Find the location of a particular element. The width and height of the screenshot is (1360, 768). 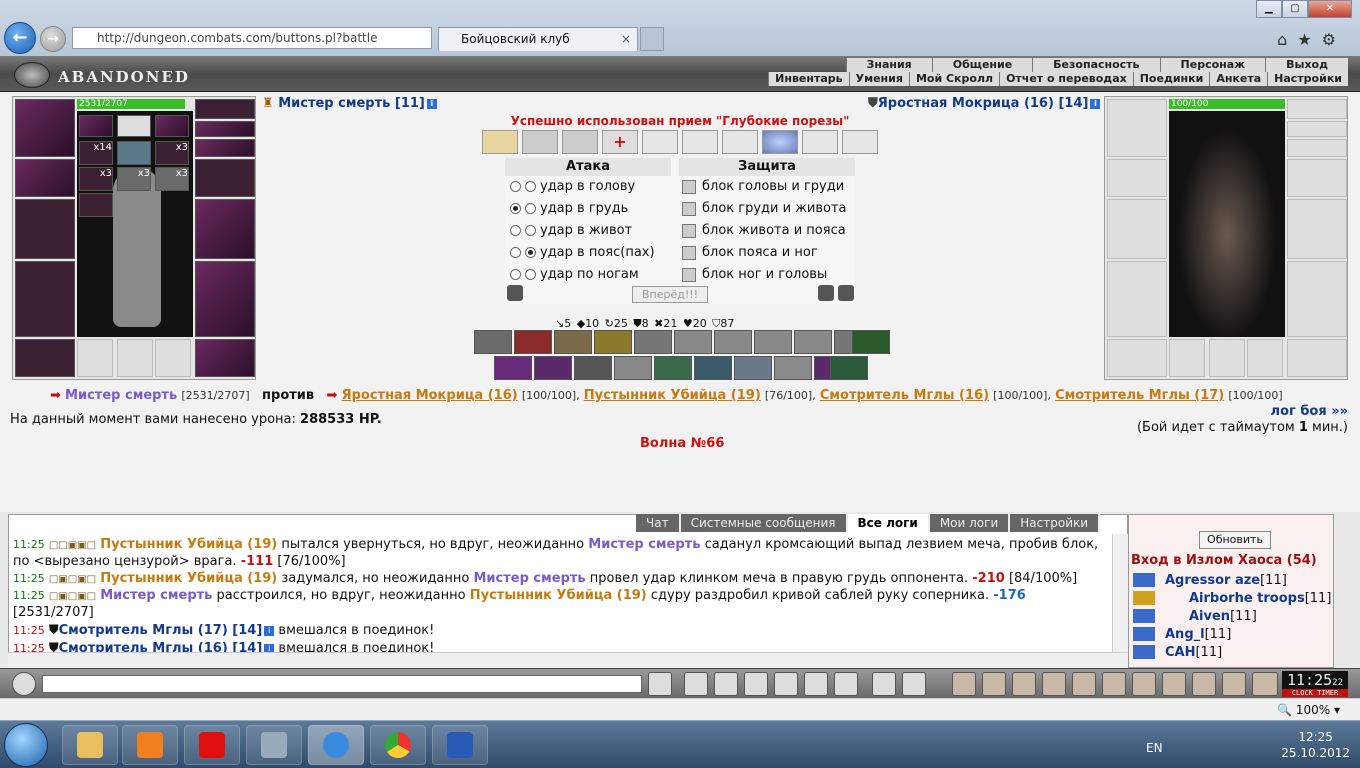

menu-settings: Настройки is located at coordinates (1307, 79).